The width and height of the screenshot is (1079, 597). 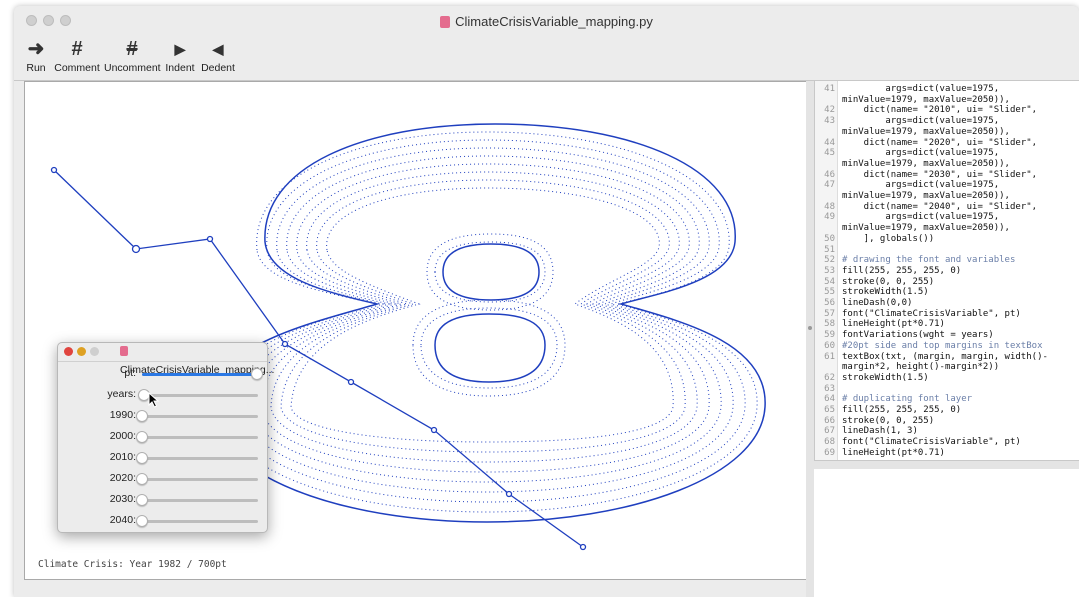 I want to click on code-line: 53 fill(255, 255, 255, 0), so click(x=947, y=271).